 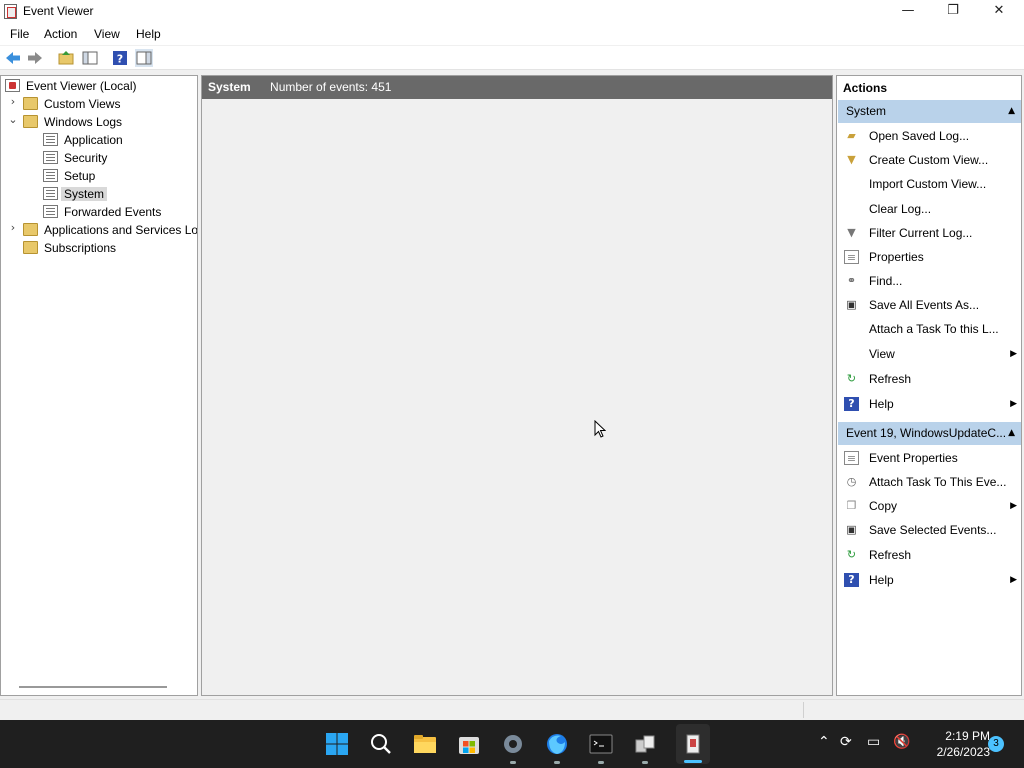 I want to click on volume-muted-icon: 🔇, so click(x=901, y=742).